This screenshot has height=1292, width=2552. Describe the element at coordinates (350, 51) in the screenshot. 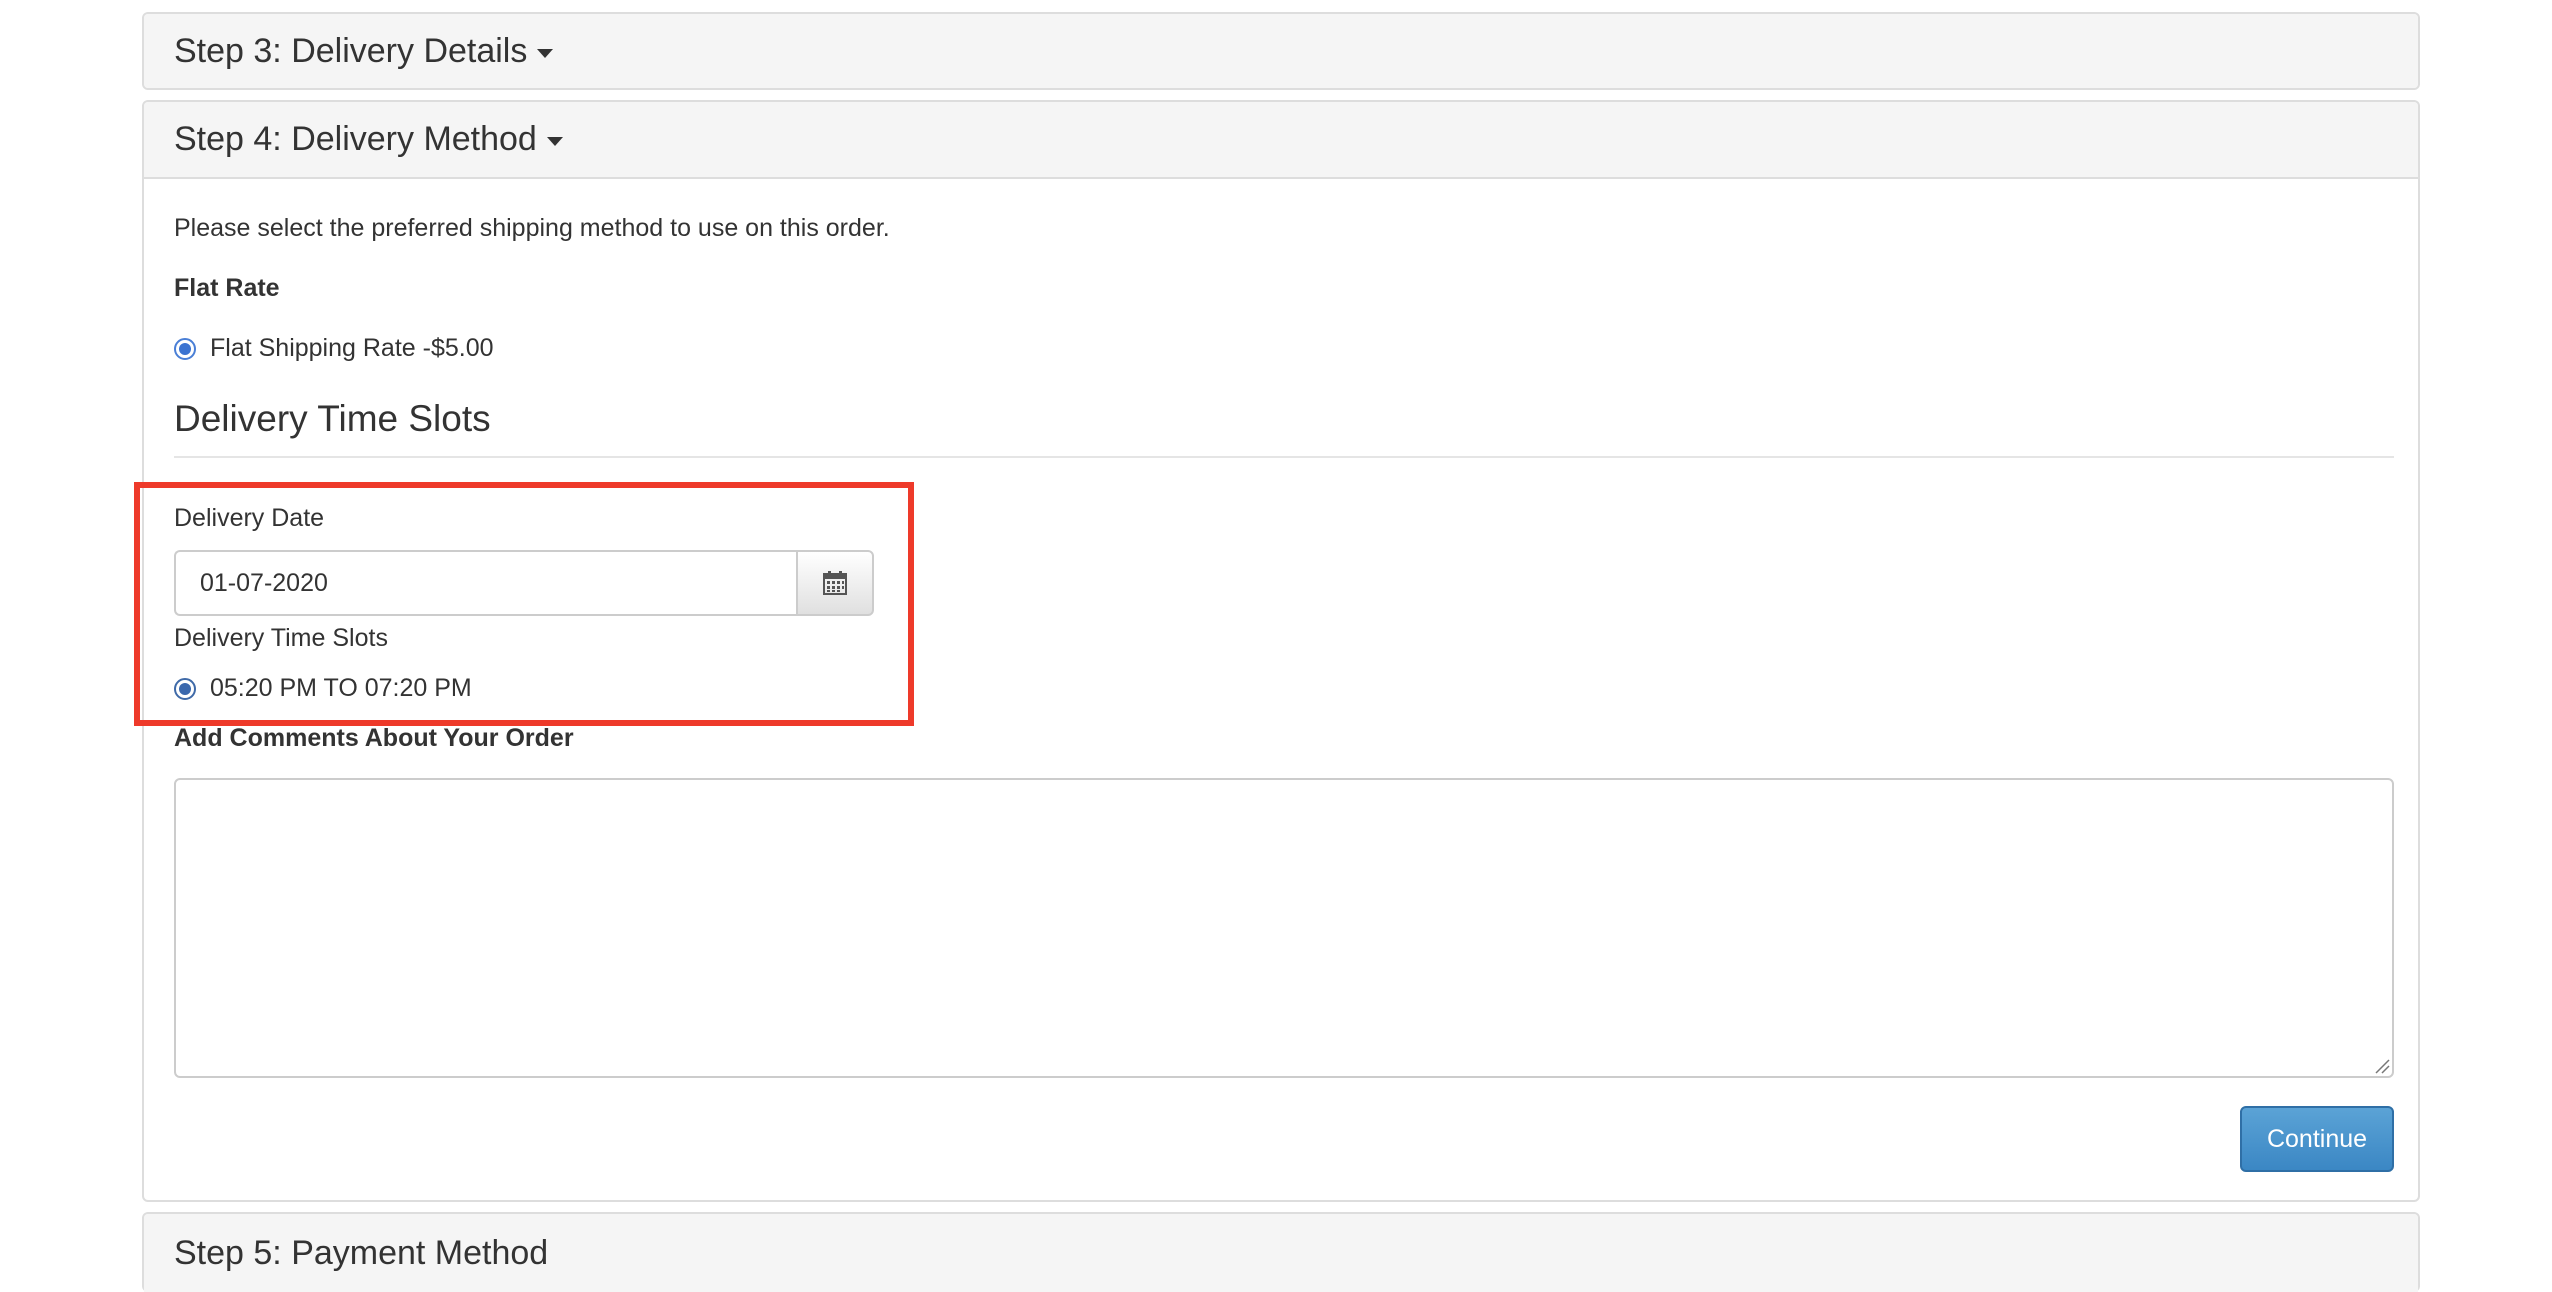

I see `step3-title: Step 3: Delivery Details` at that location.